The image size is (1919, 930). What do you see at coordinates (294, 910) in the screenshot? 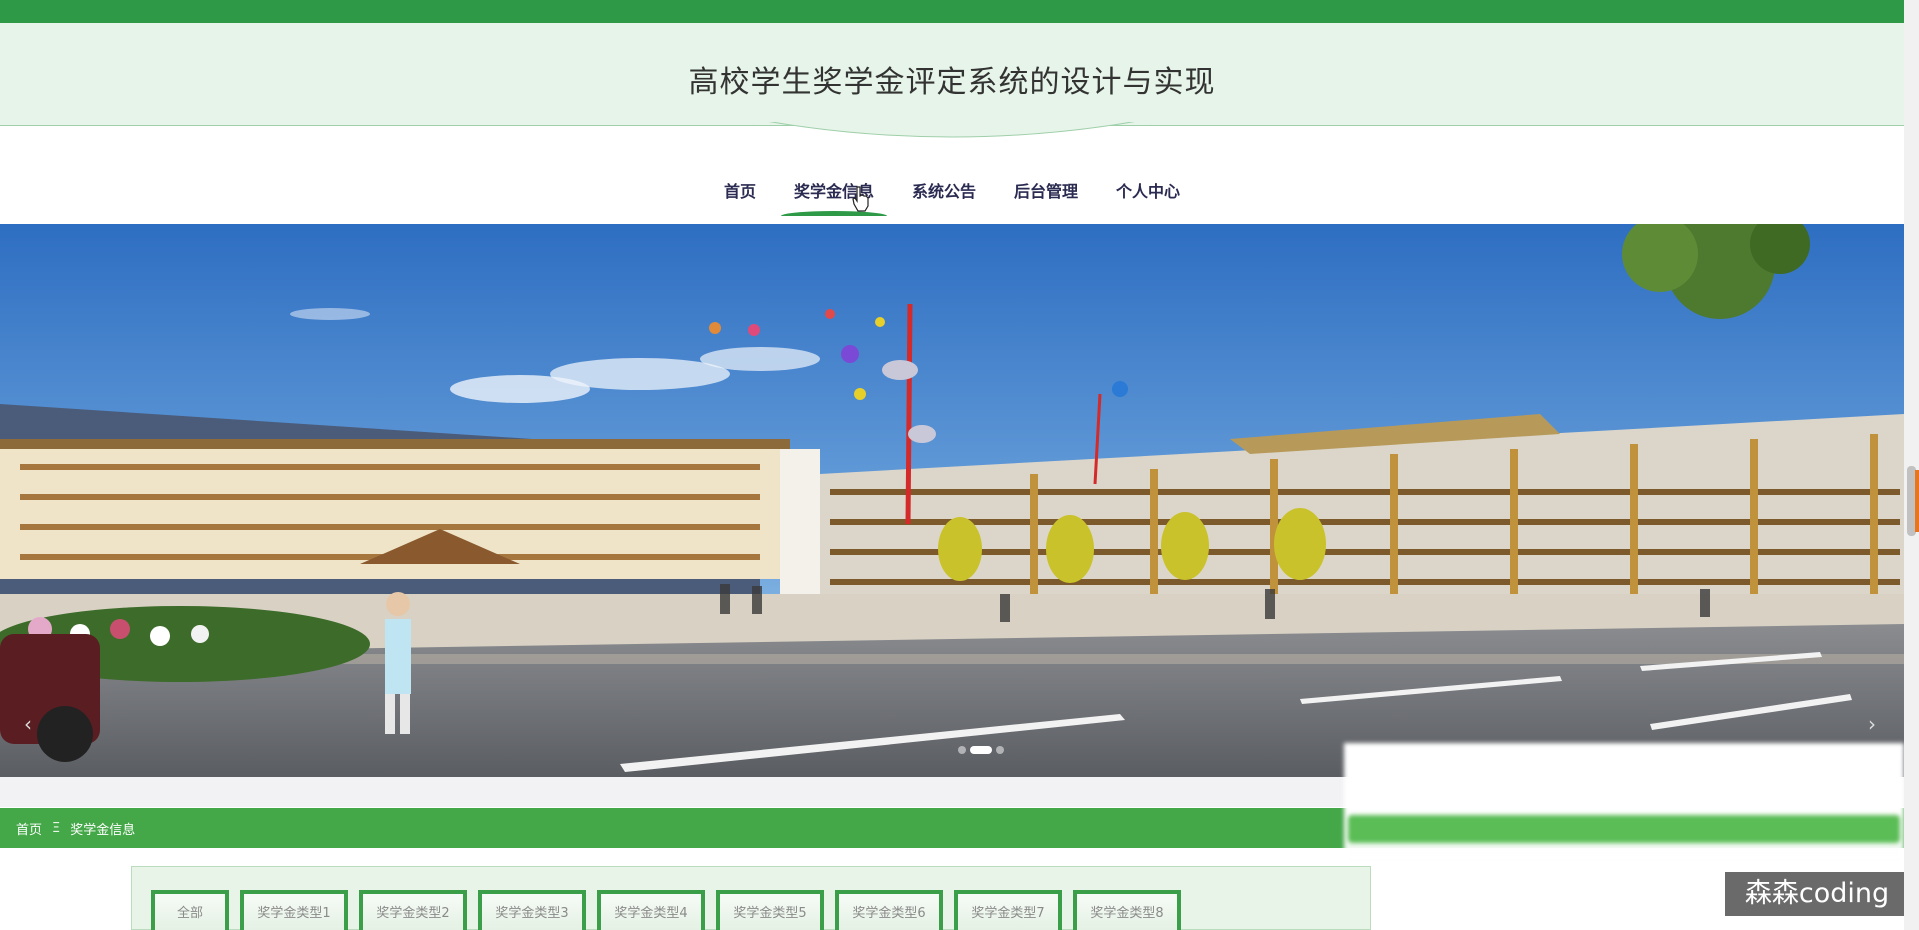
I see `category-type-1-button: 奖学金类型1` at bounding box center [294, 910].